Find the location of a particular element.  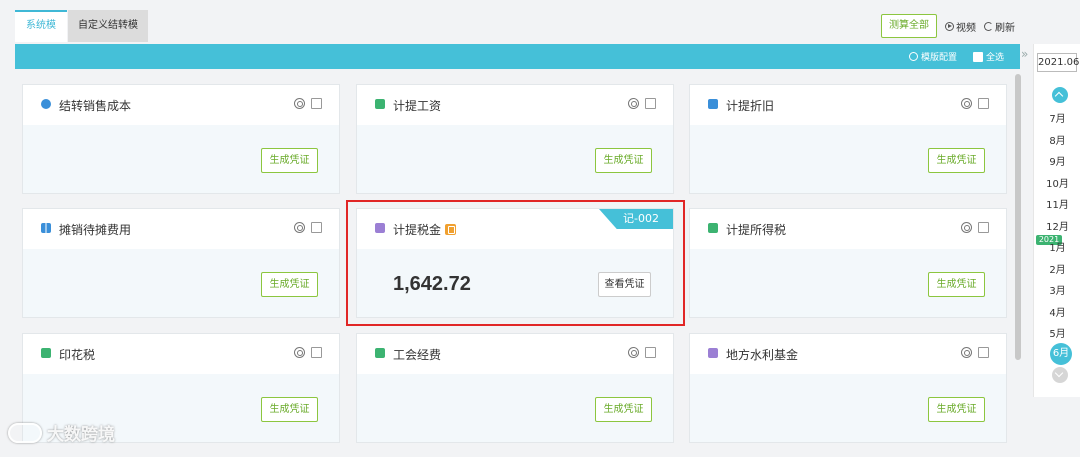

water-fund-icon is located at coordinates (713, 353).